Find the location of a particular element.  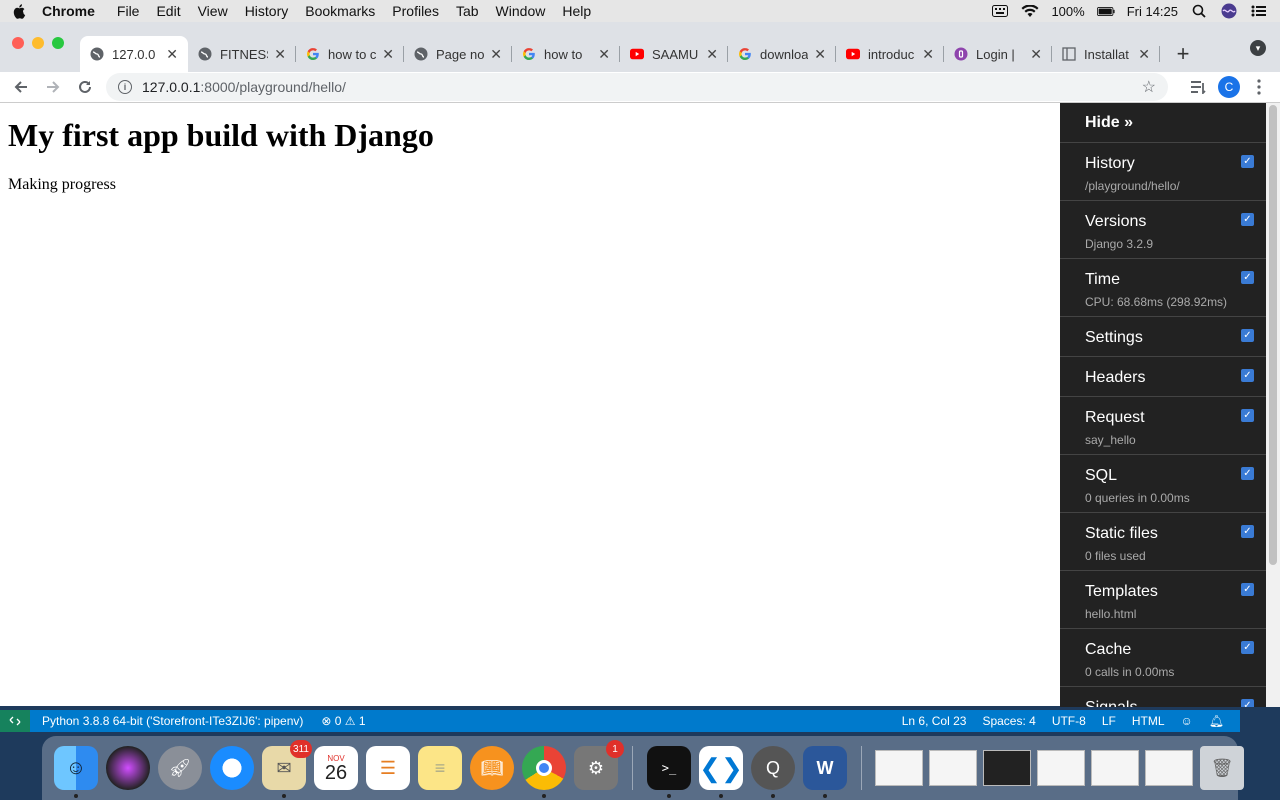

quicktime-icon: Q is located at coordinates (773, 772).